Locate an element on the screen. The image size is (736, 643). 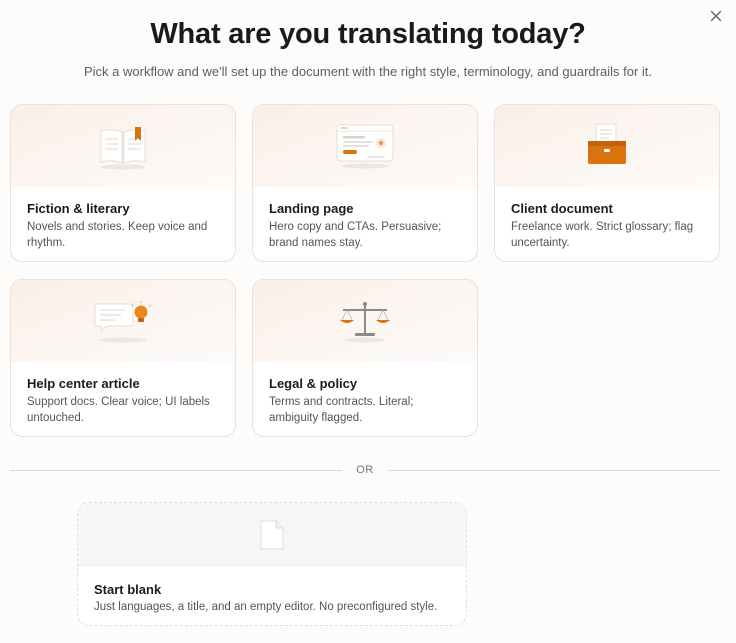
or-divider: OR is located at coordinates (365, 470).